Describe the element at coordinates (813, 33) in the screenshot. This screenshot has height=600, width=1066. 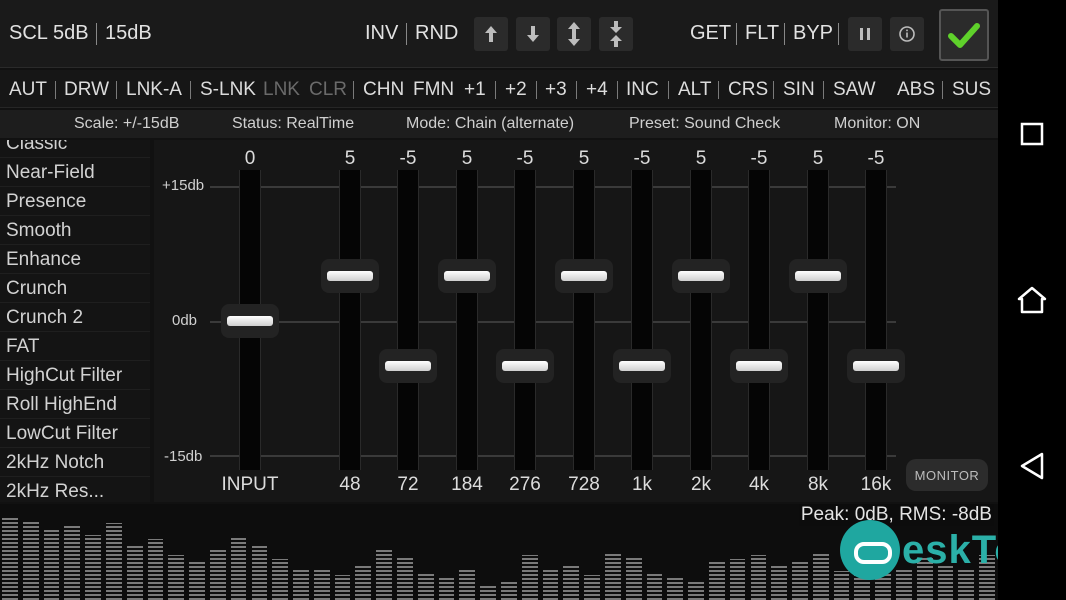
I see `bypass-button: BYP` at that location.